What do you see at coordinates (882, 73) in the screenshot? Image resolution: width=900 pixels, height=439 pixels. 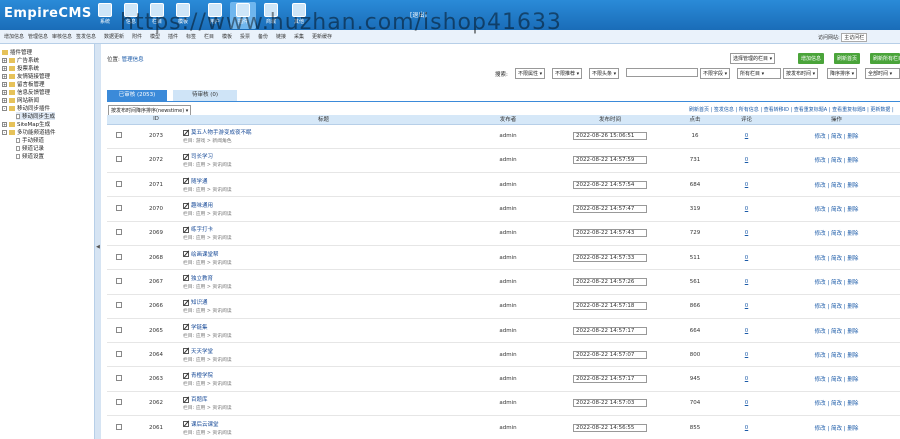 I see `time-range-select: 全部时间 ▾` at bounding box center [882, 73].